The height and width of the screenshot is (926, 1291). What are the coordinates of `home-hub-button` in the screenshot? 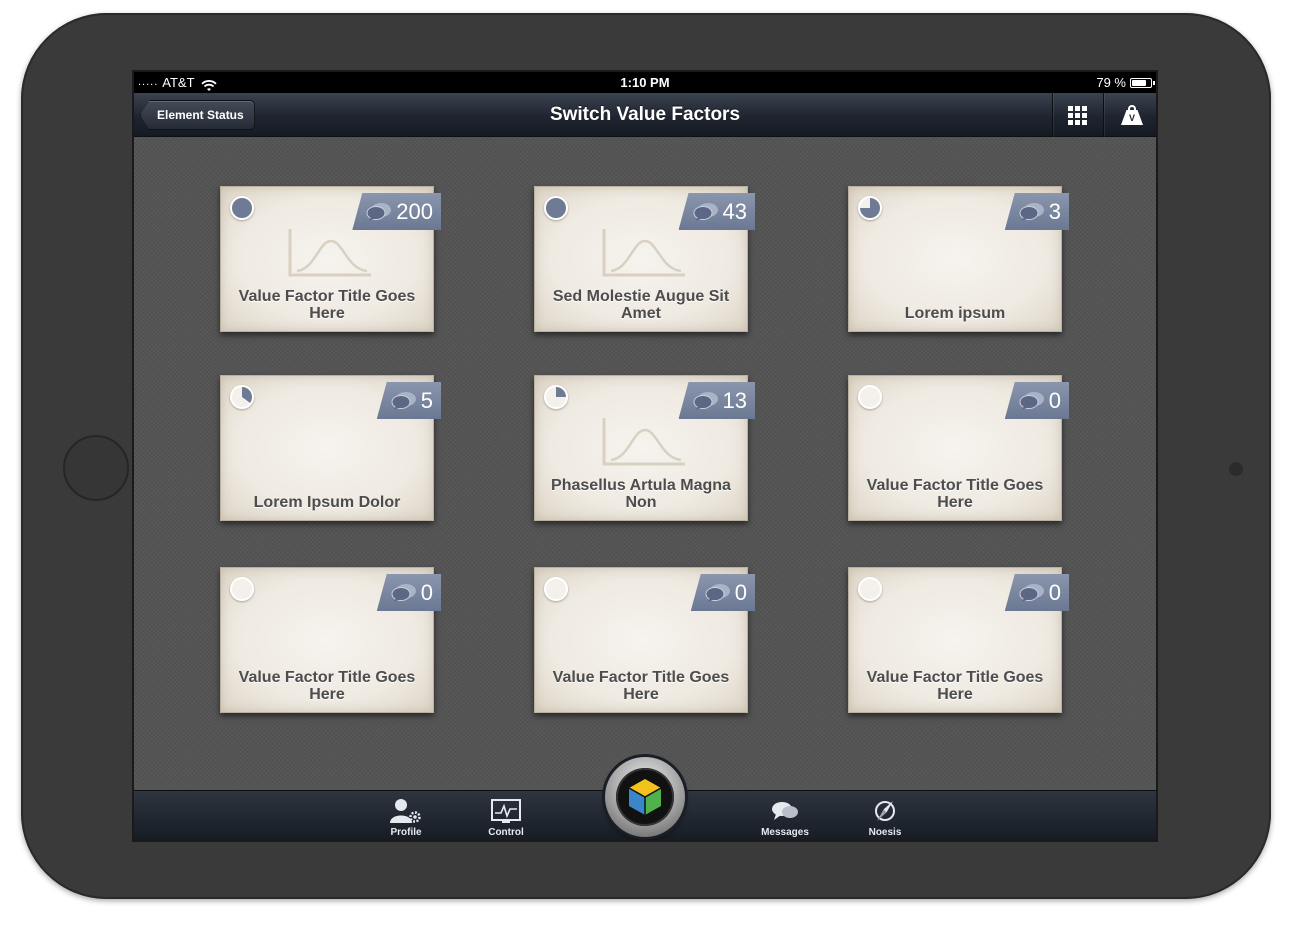 It's located at (645, 797).